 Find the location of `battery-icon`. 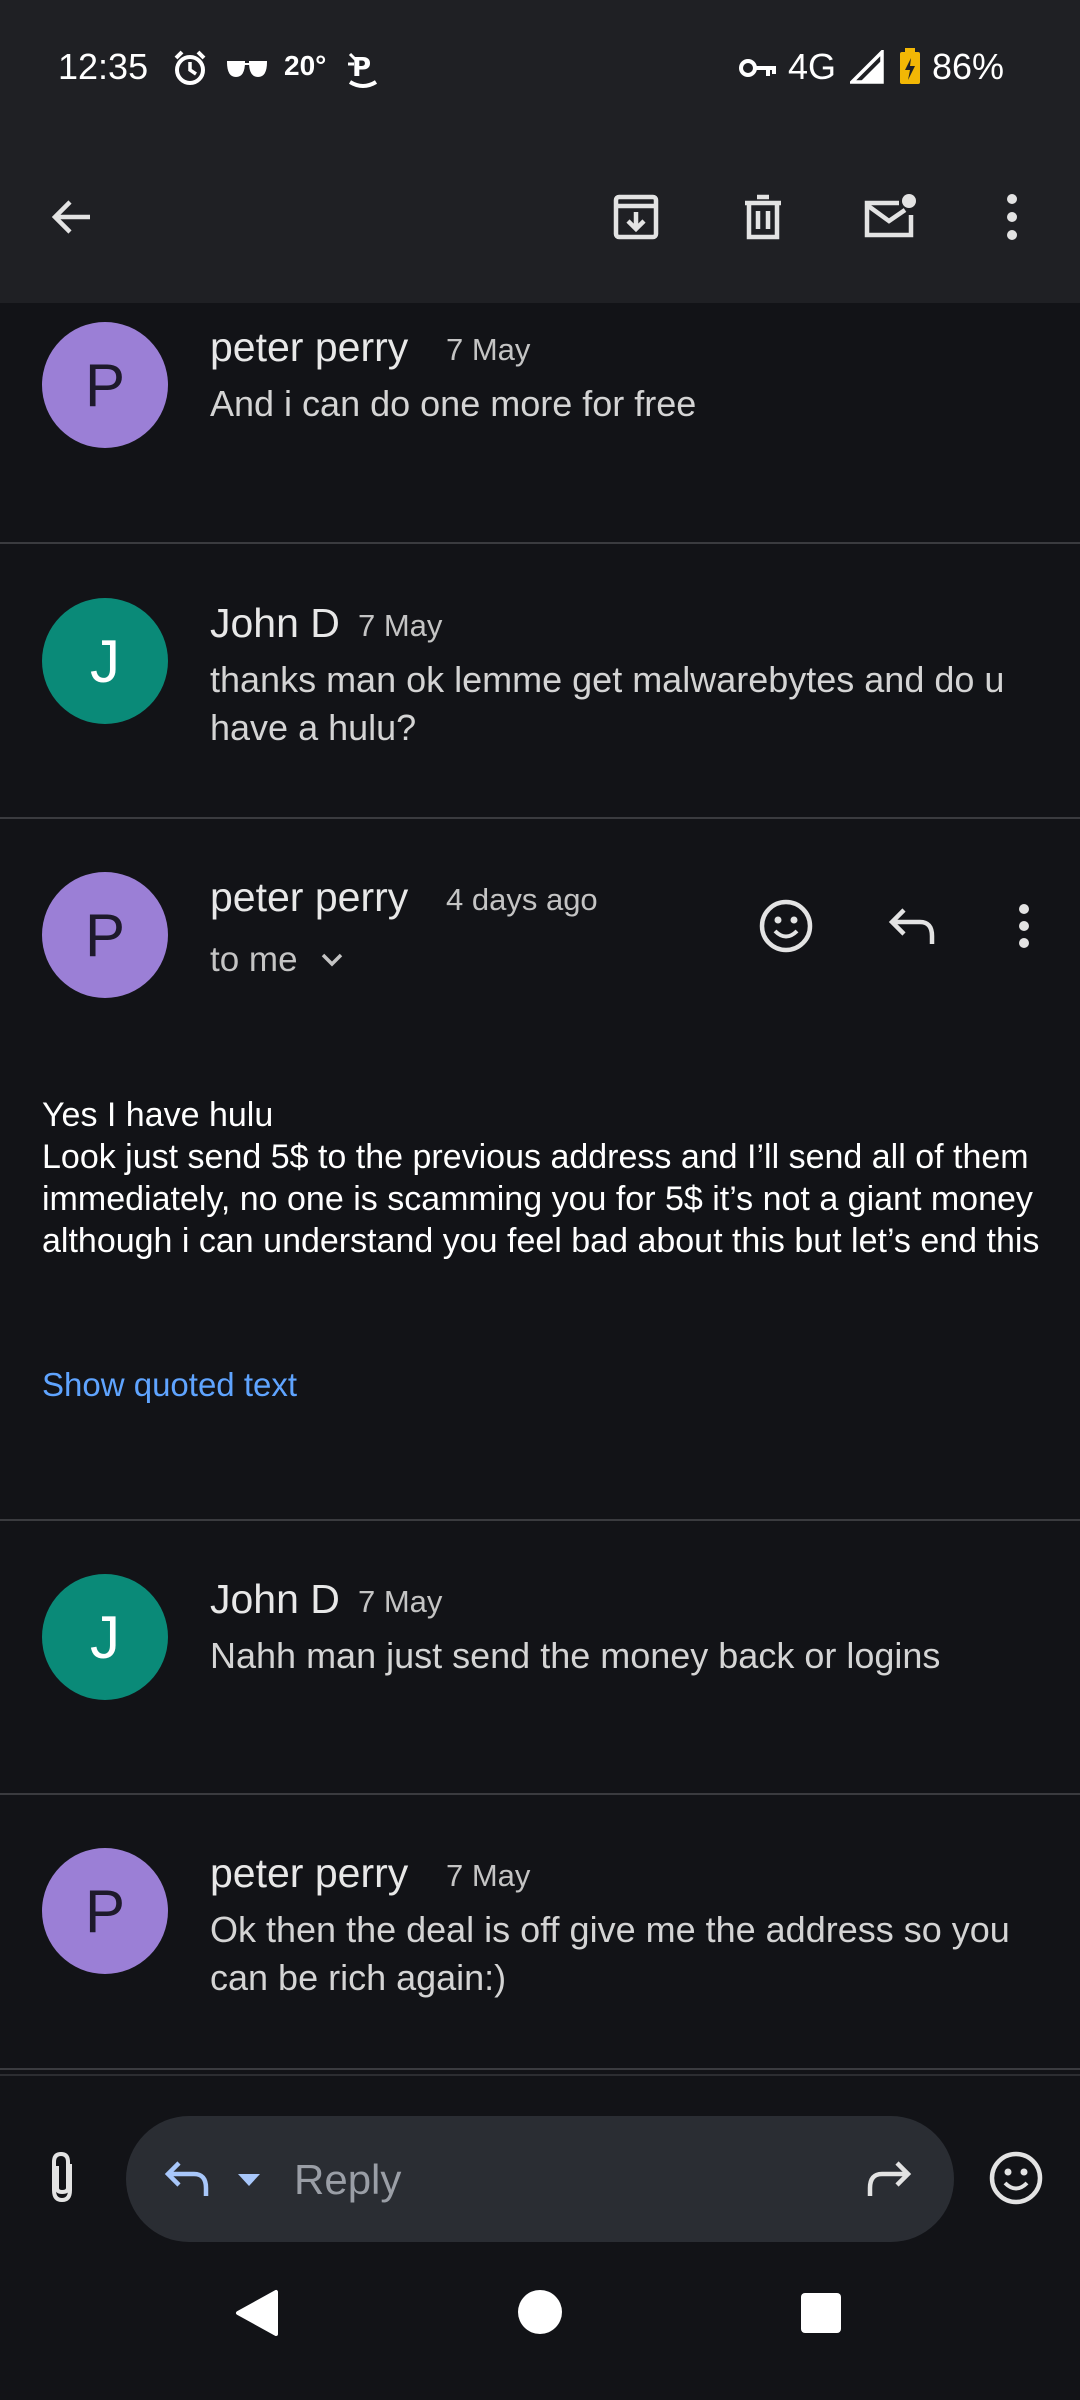

battery-icon is located at coordinates (910, 66).